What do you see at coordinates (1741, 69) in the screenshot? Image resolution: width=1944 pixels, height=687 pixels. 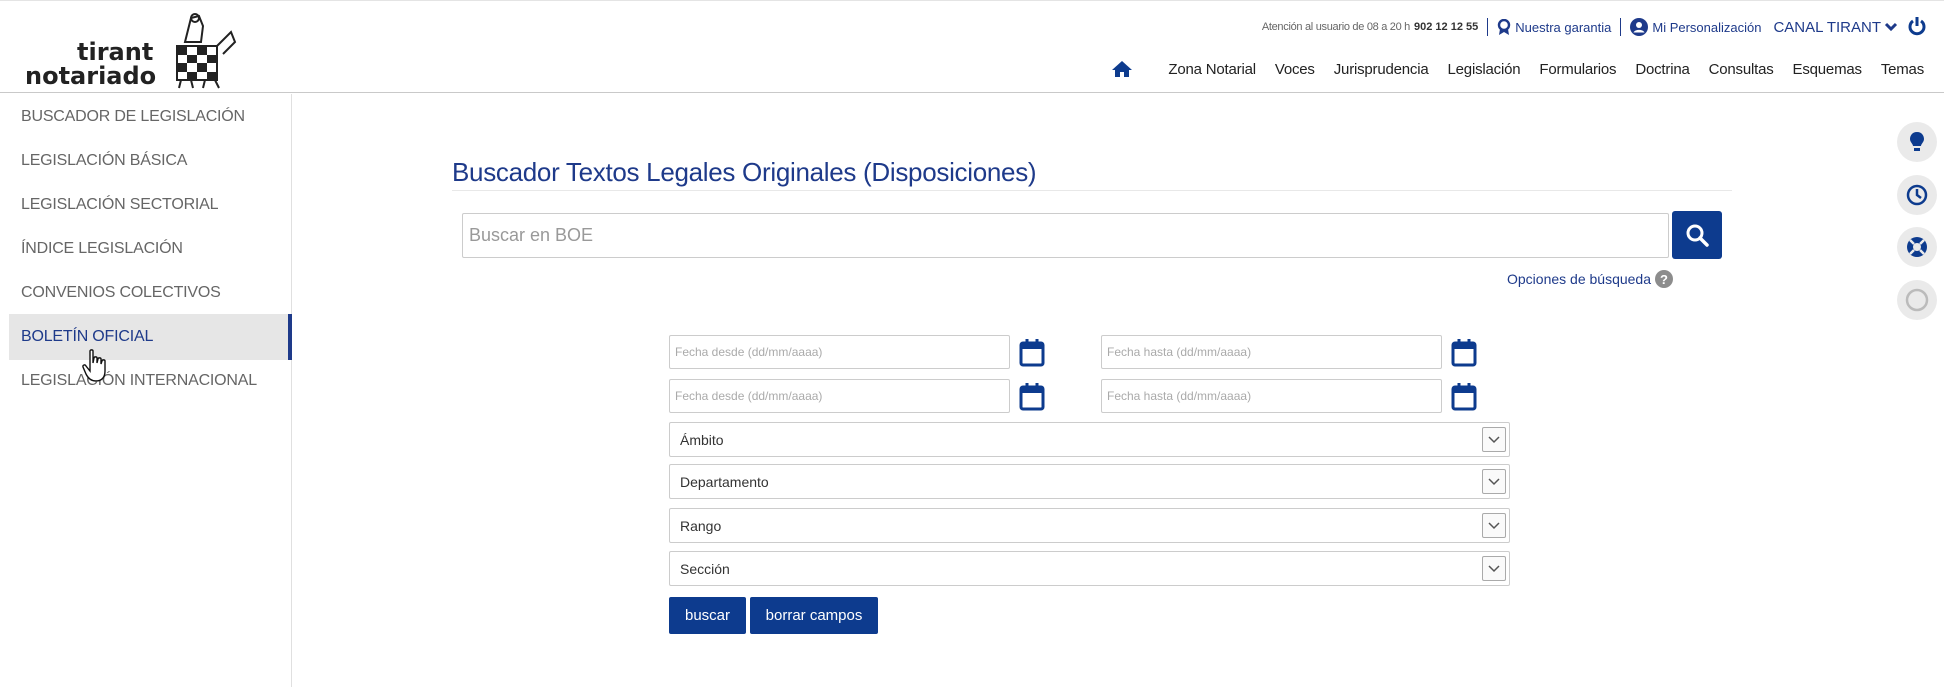 I see `nav-consultas: Consultas` at bounding box center [1741, 69].